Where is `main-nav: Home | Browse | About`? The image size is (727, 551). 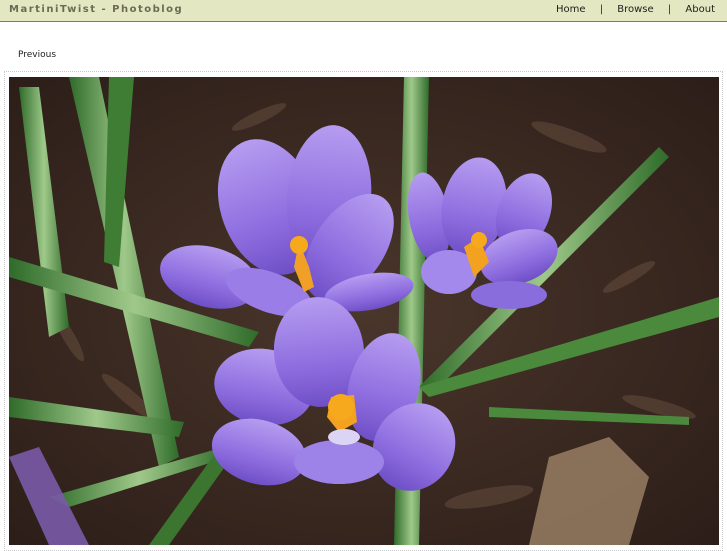
main-nav: Home | Browse | About is located at coordinates (635, 9).